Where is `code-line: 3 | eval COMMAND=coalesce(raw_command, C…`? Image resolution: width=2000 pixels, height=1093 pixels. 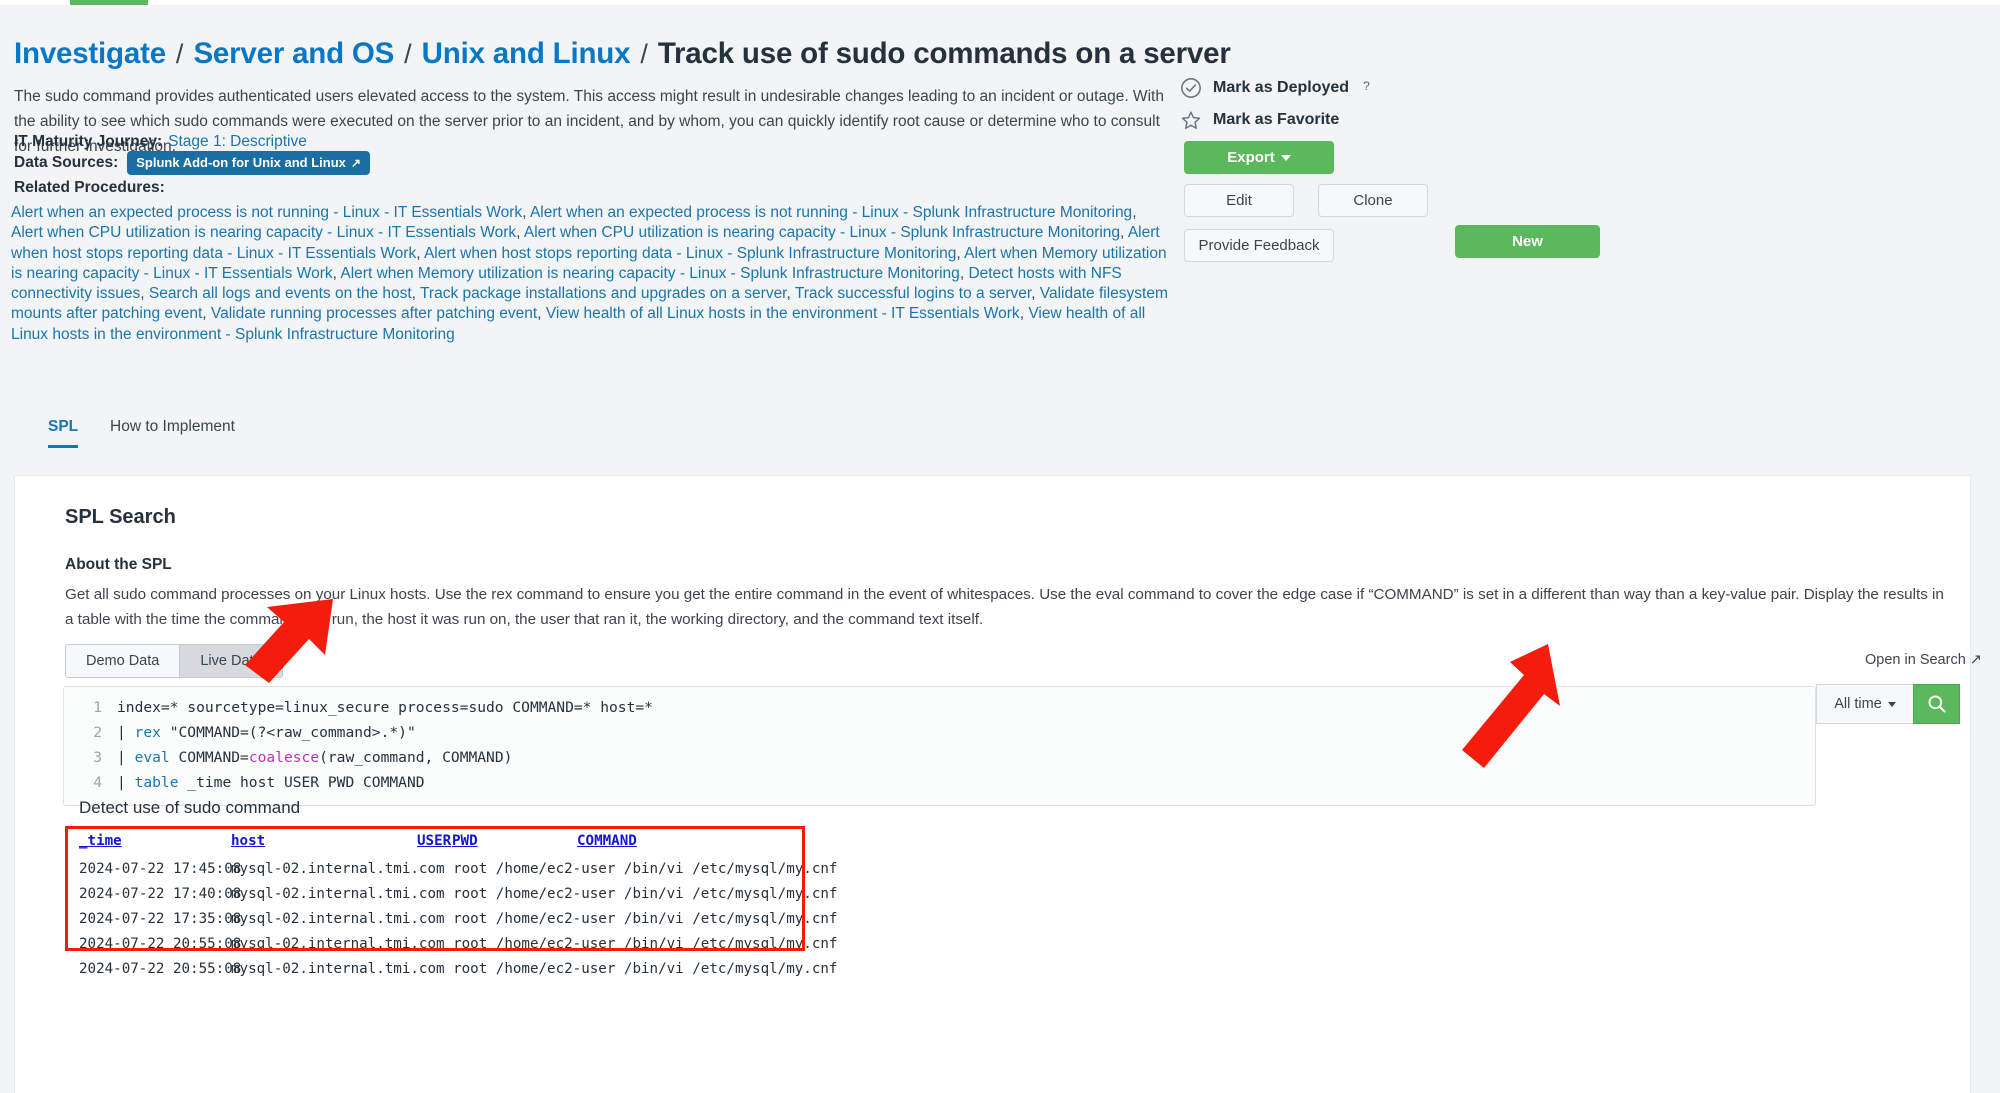 code-line: 3 | eval COMMAND=coalesce(raw_command, C… is located at coordinates (939, 757).